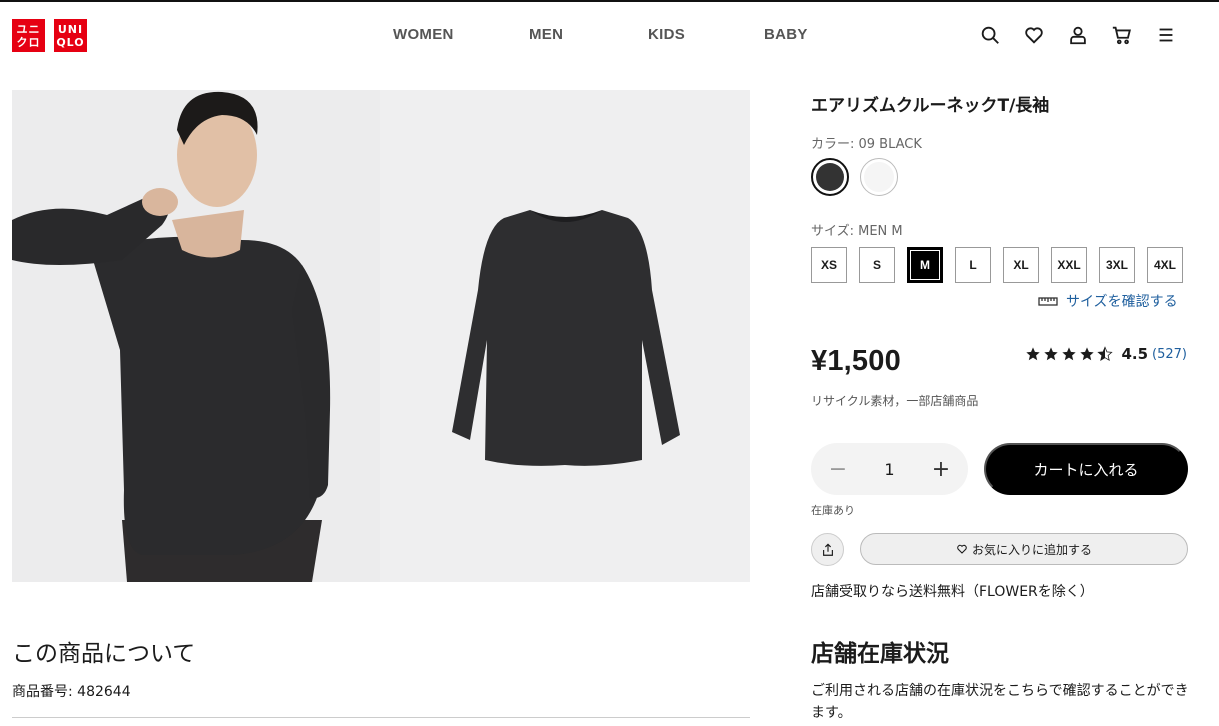  I want to click on quantity-decrease-button: −, so click(838, 469).